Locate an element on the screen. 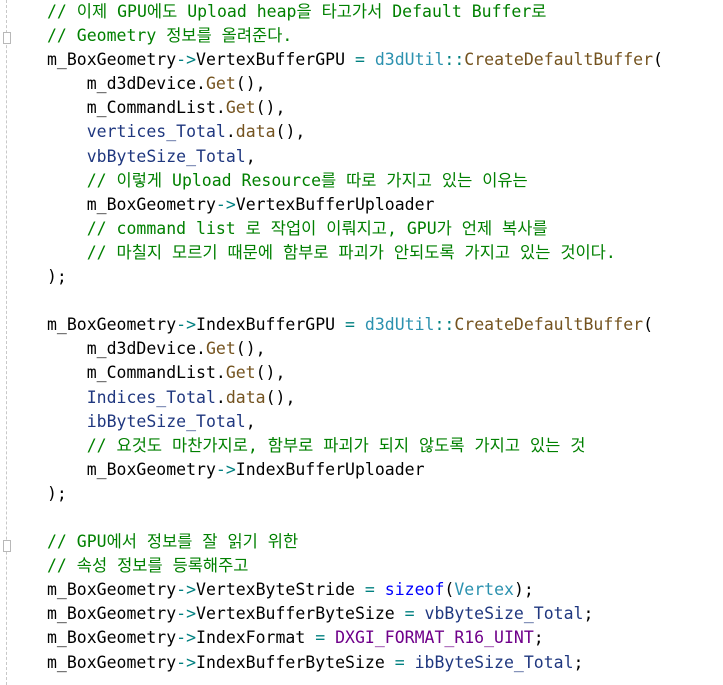 The height and width of the screenshot is (685, 723). code-token-op: :: is located at coordinates (444, 325).